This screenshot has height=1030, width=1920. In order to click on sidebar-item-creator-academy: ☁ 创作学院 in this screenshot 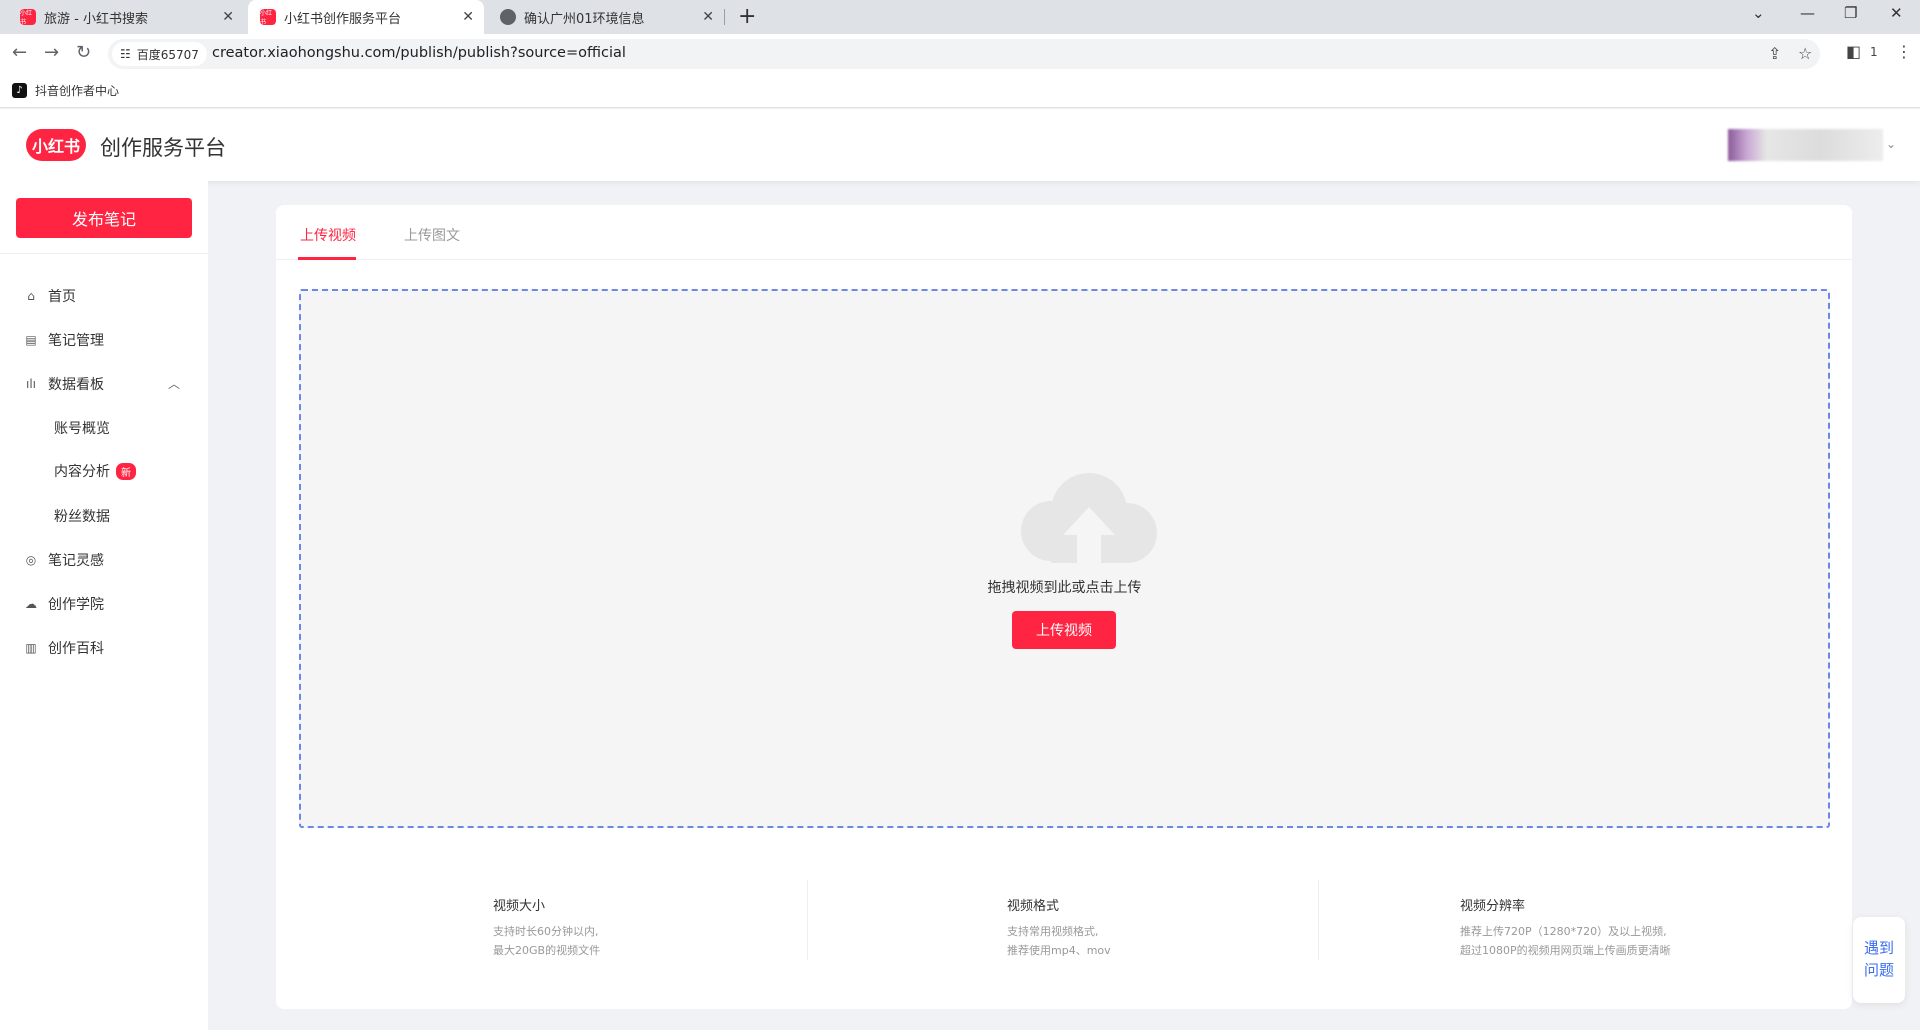, I will do `click(64, 604)`.